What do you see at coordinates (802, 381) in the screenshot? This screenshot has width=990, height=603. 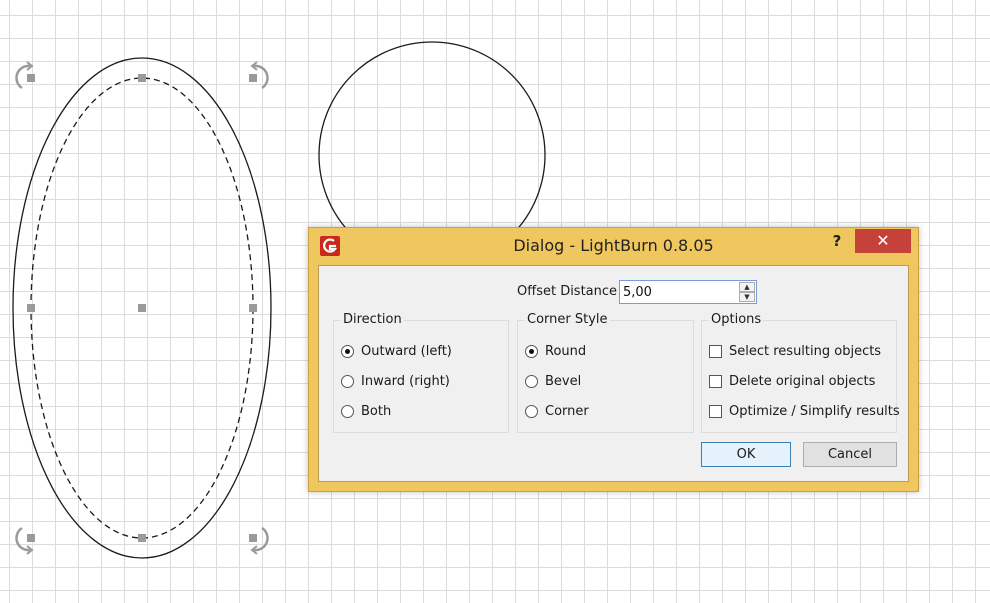 I see `checkbox-label: Delete original objects` at bounding box center [802, 381].